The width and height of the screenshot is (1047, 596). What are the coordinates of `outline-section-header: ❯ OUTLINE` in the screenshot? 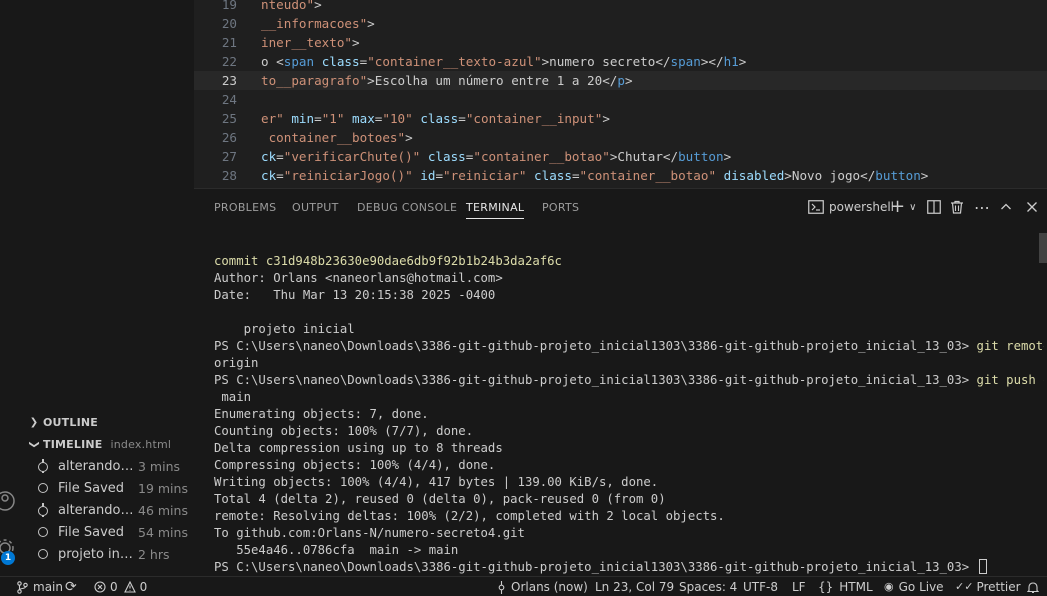 It's located at (109, 422).